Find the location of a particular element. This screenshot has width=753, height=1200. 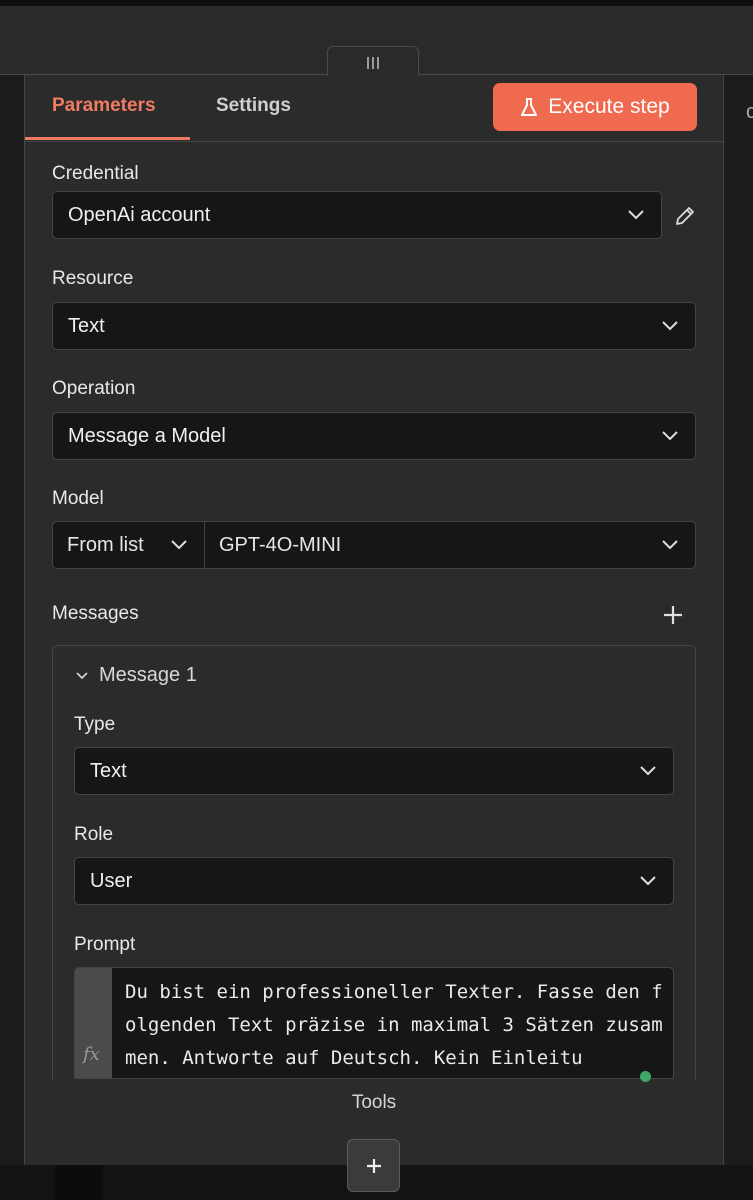

pencil-icon is located at coordinates (685, 216).